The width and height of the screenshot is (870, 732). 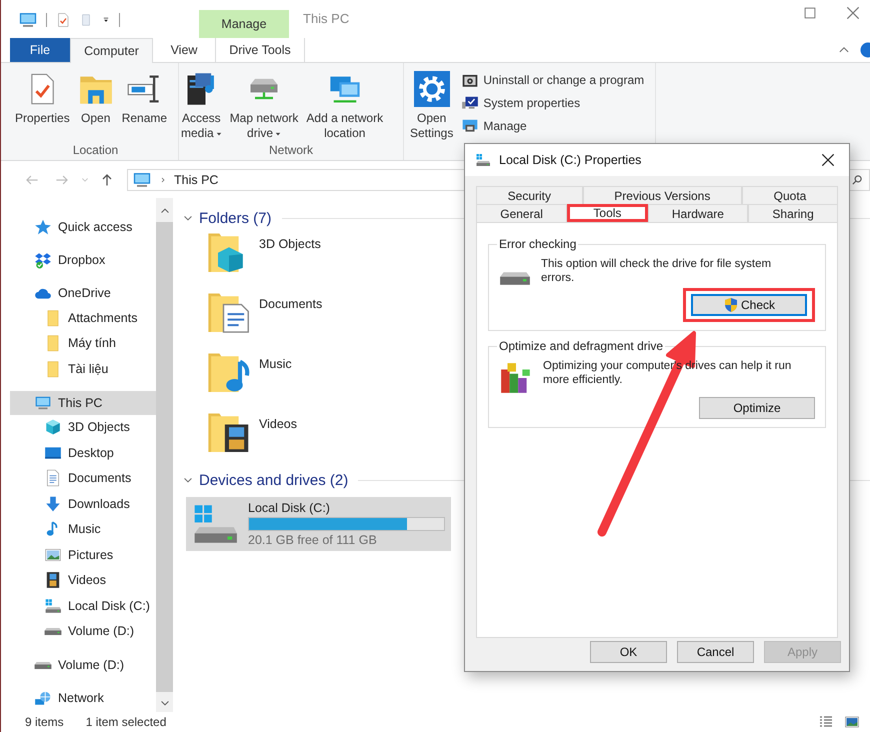 What do you see at coordinates (289, 508) in the screenshot?
I see `drive-name: Local Disk (C:)` at bounding box center [289, 508].